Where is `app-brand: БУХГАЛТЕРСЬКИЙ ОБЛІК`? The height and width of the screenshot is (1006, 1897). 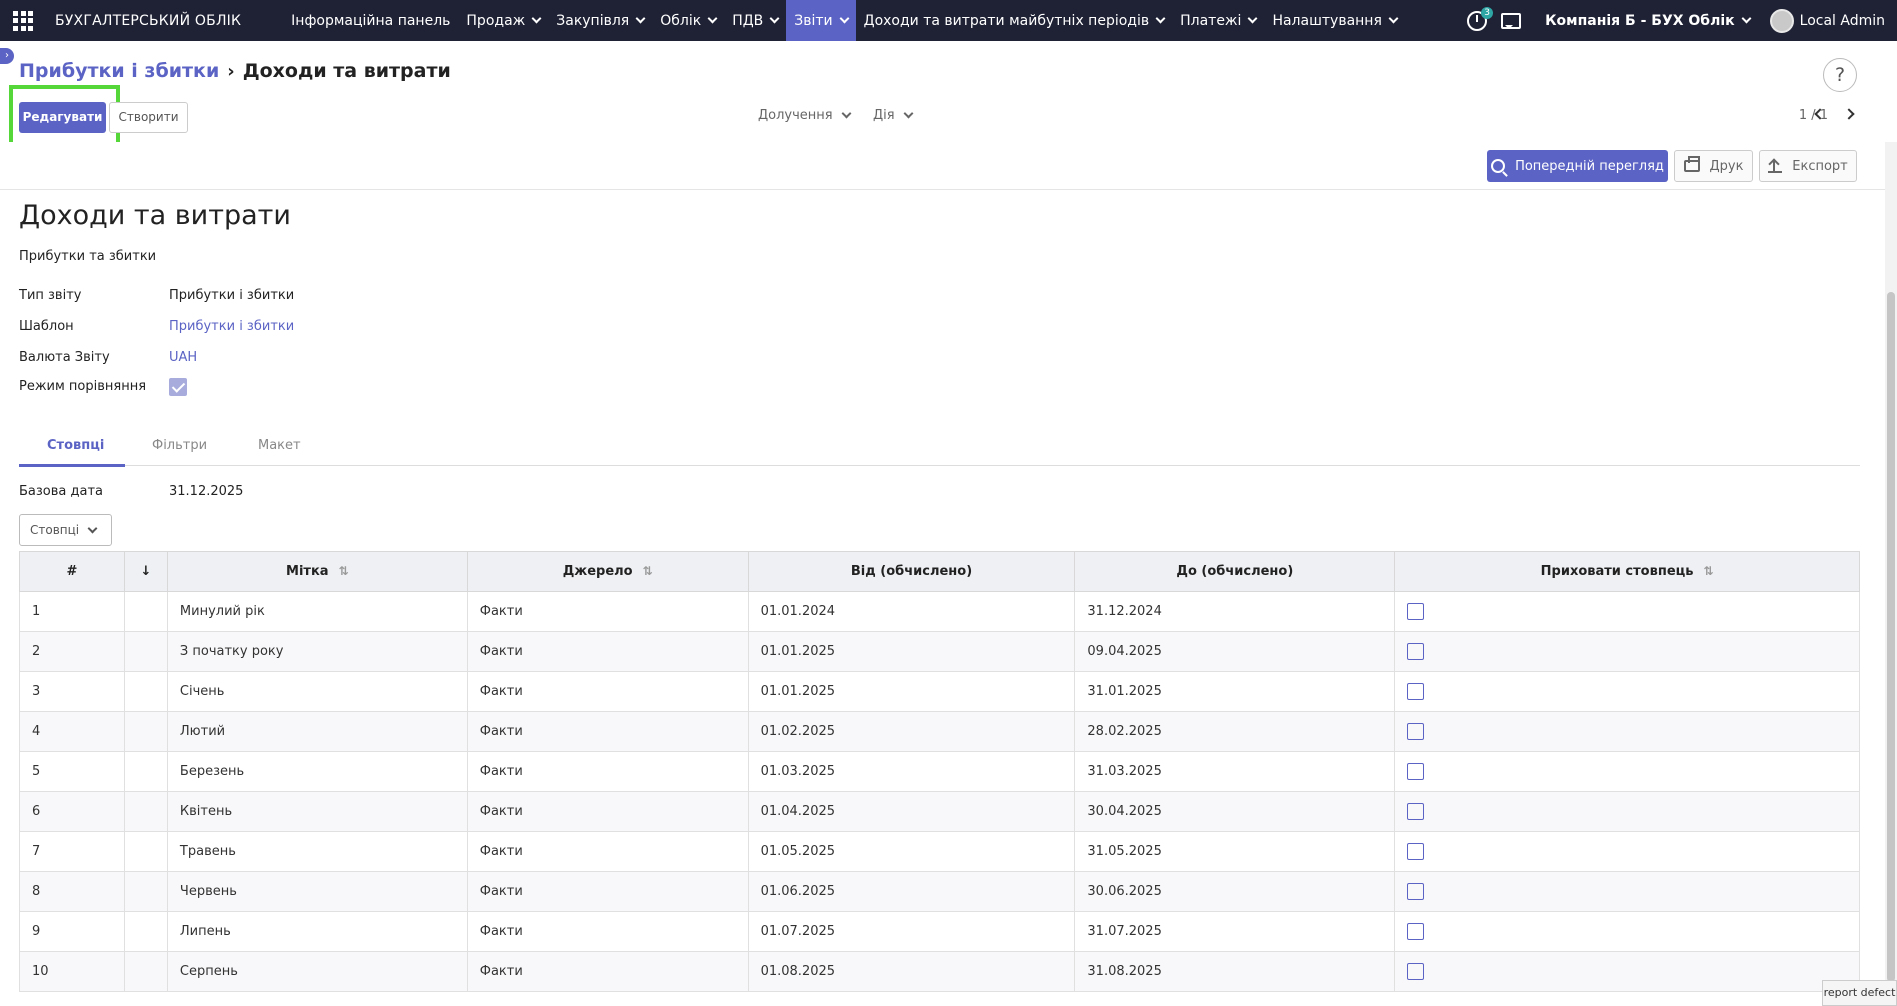 app-brand: БУХГАЛТЕРСЬКИЙ ОБЛІК is located at coordinates (148, 21).